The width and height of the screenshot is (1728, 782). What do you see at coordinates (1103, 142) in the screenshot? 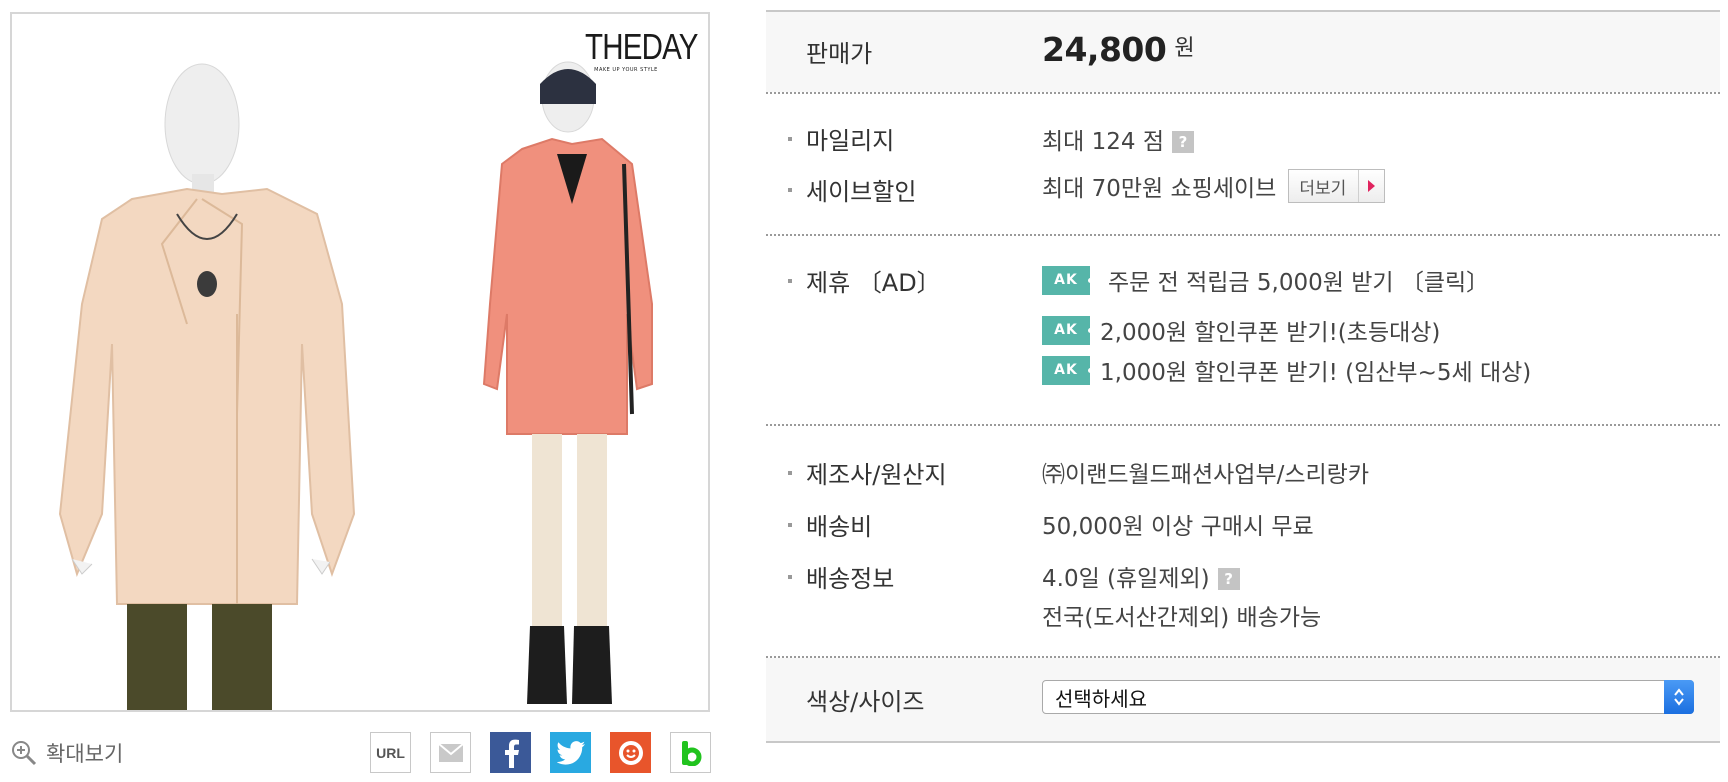
I see `mileage-value: 최대 124 점` at bounding box center [1103, 142].